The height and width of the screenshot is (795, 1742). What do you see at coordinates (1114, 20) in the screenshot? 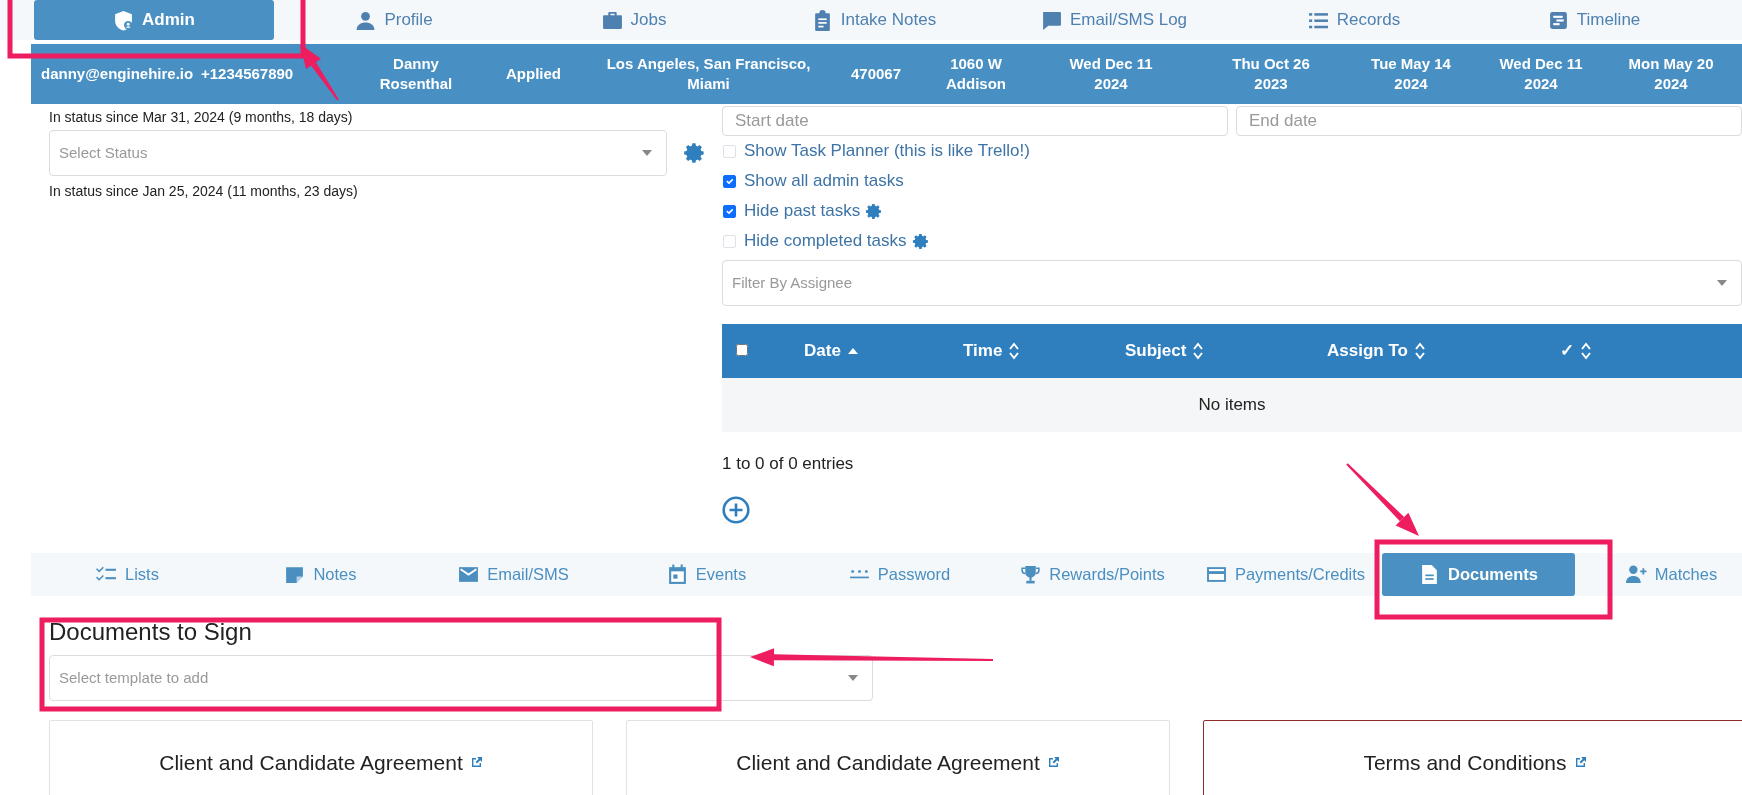
I see `nav-tab: Email/SMS Log` at bounding box center [1114, 20].